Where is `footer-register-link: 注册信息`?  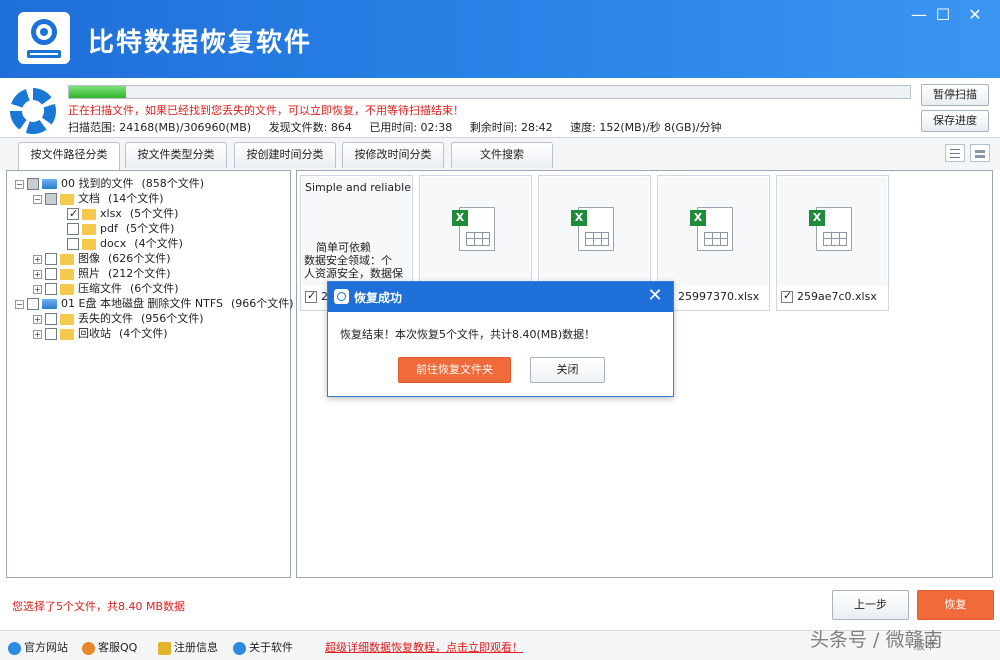
footer-register-link: 注册信息 is located at coordinates (188, 647).